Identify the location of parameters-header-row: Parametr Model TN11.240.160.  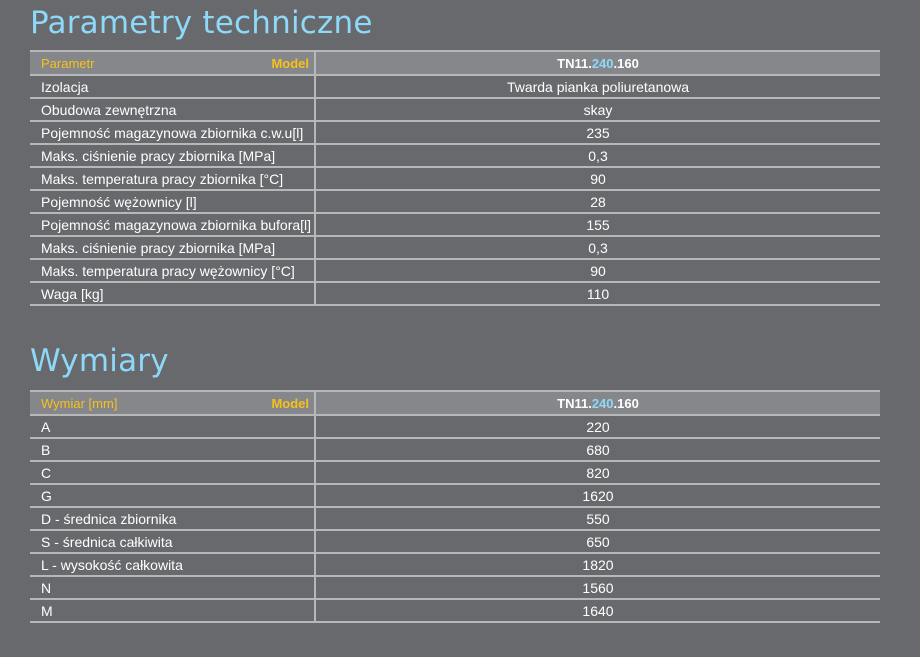
(455, 63).